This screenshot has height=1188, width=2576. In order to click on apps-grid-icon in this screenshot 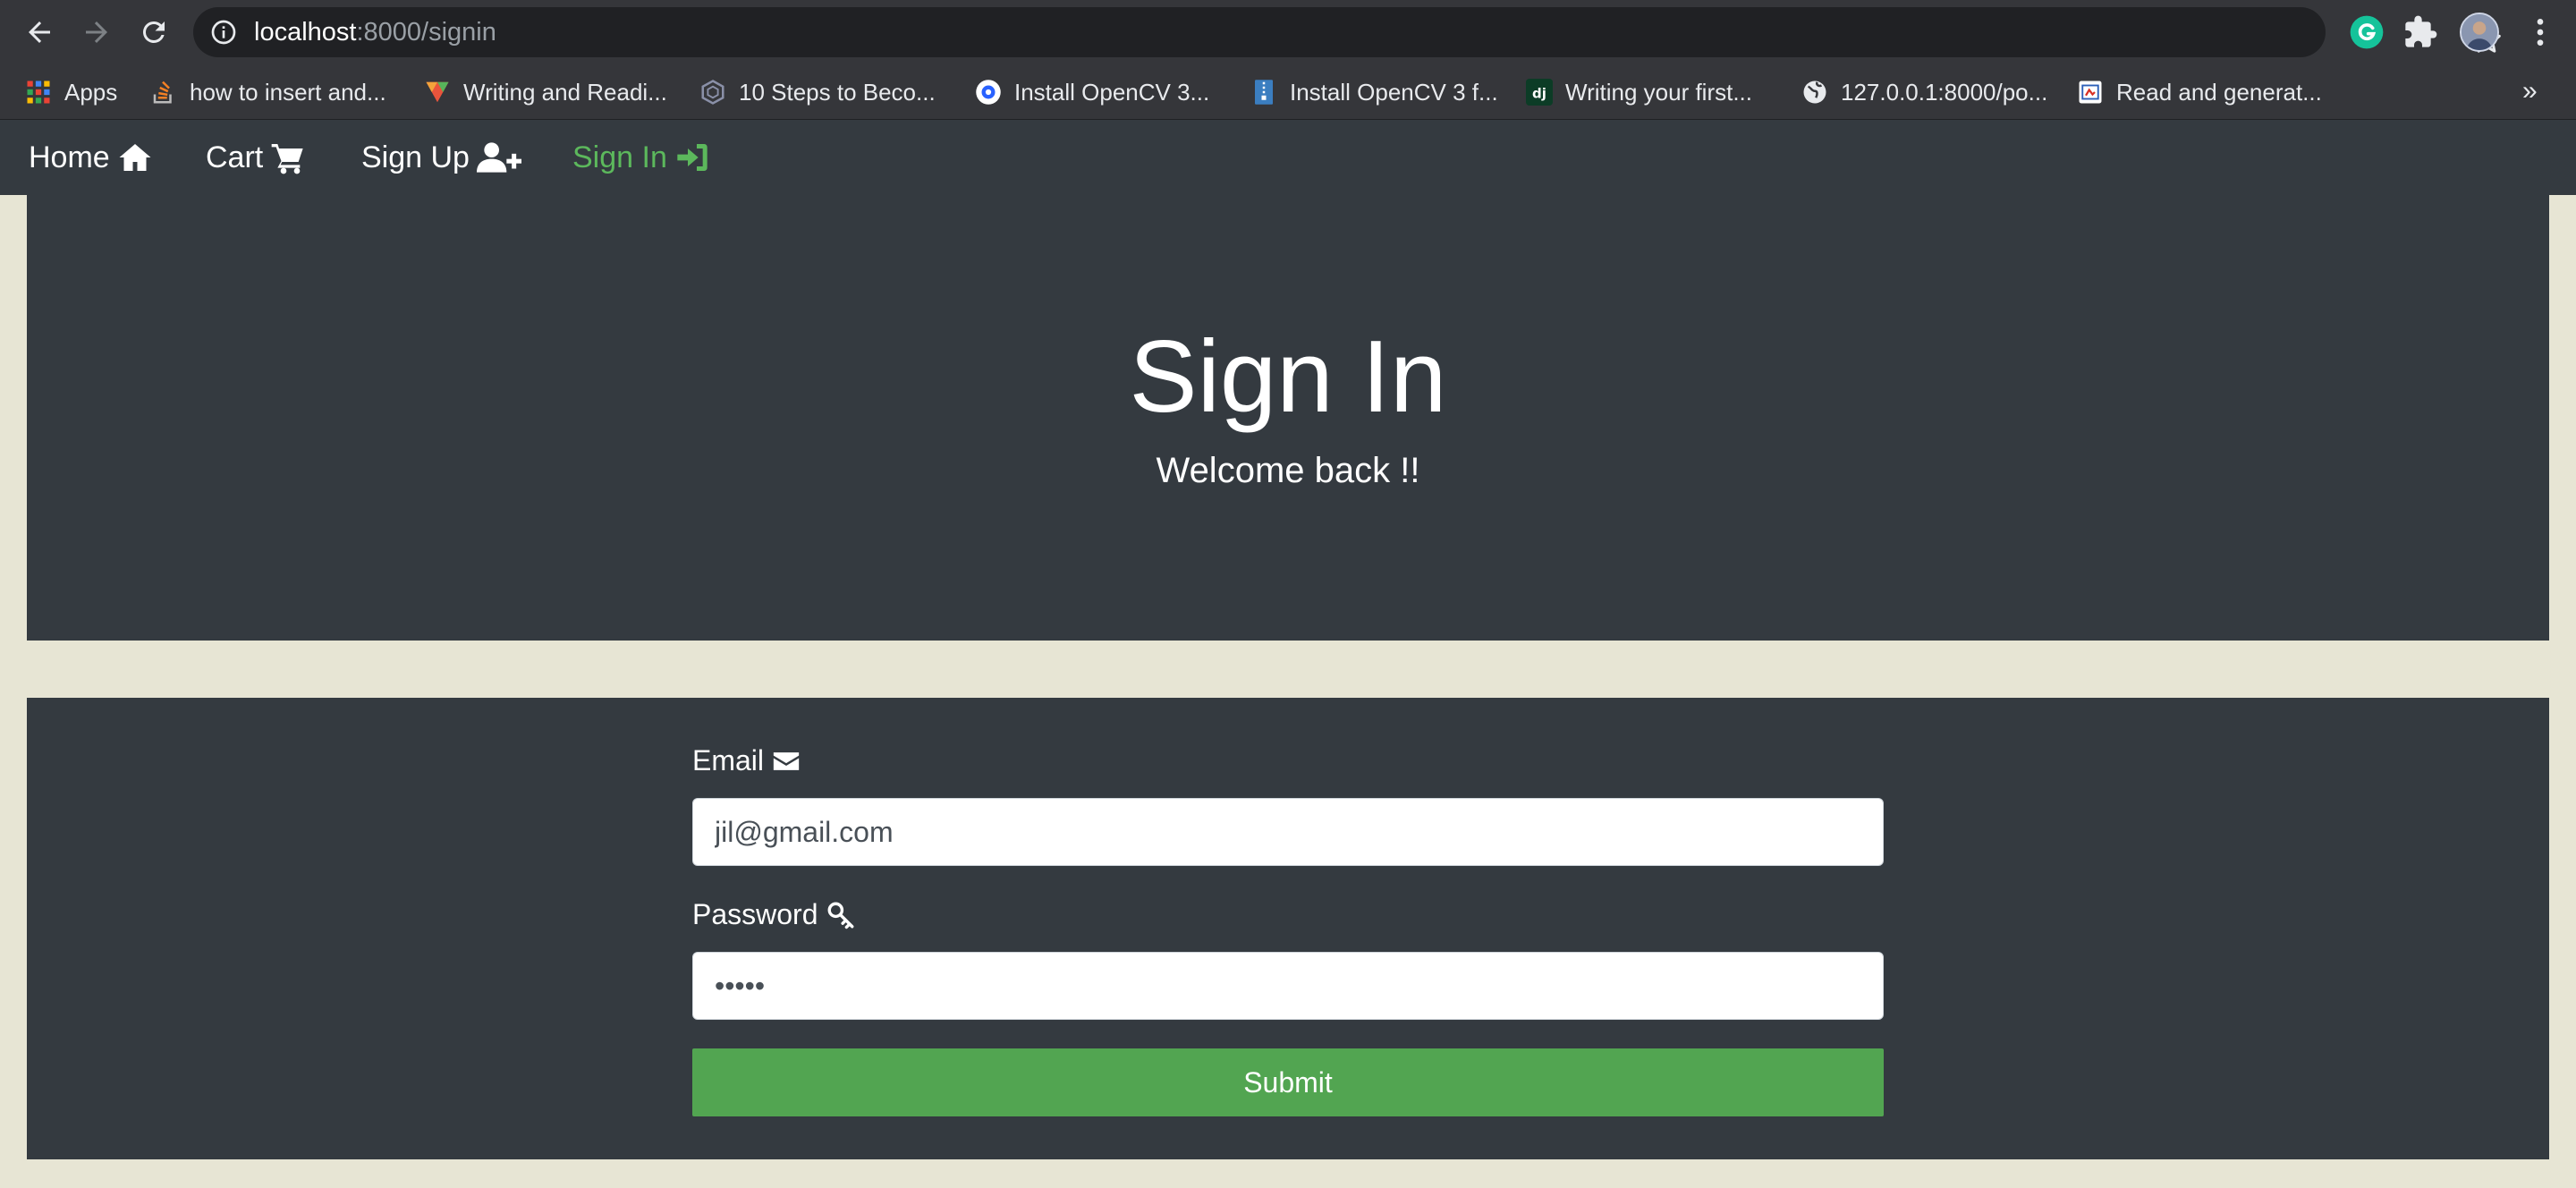, I will do `click(38, 92)`.